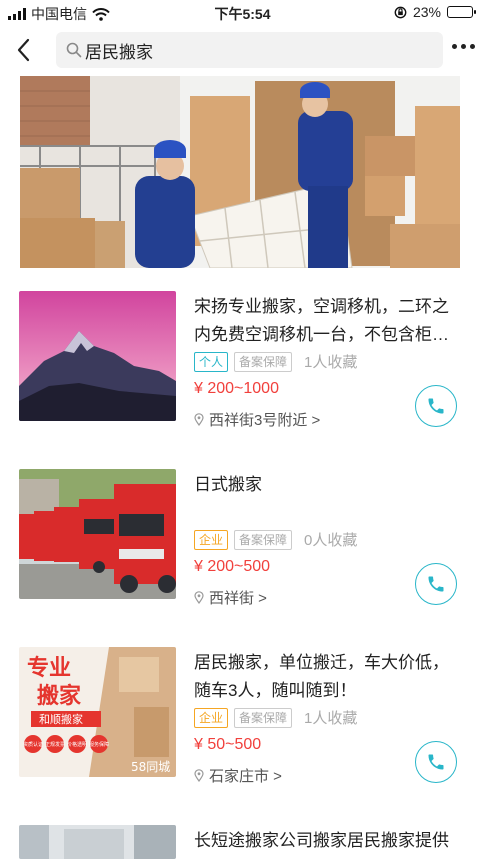  Describe the element at coordinates (55, 744) in the screenshot. I see `ad-badge: 正规发票` at that location.